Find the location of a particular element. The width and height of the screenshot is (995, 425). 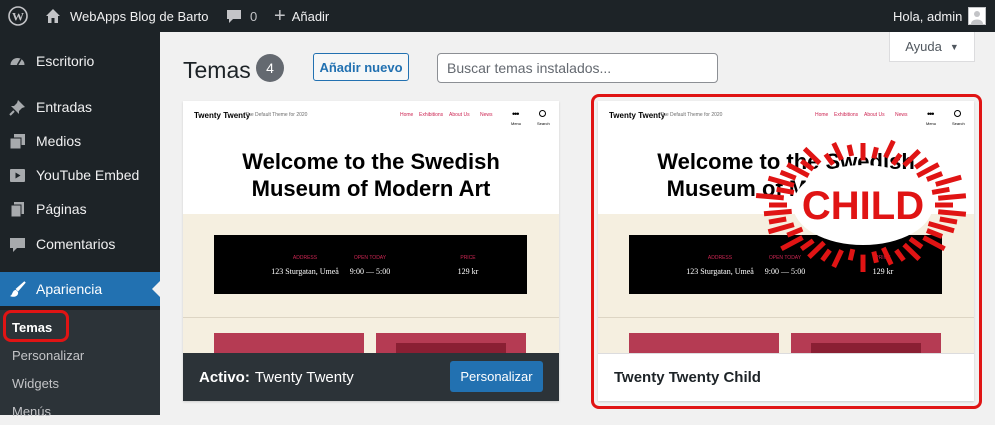

active-prefix: Activo: is located at coordinates (224, 377).